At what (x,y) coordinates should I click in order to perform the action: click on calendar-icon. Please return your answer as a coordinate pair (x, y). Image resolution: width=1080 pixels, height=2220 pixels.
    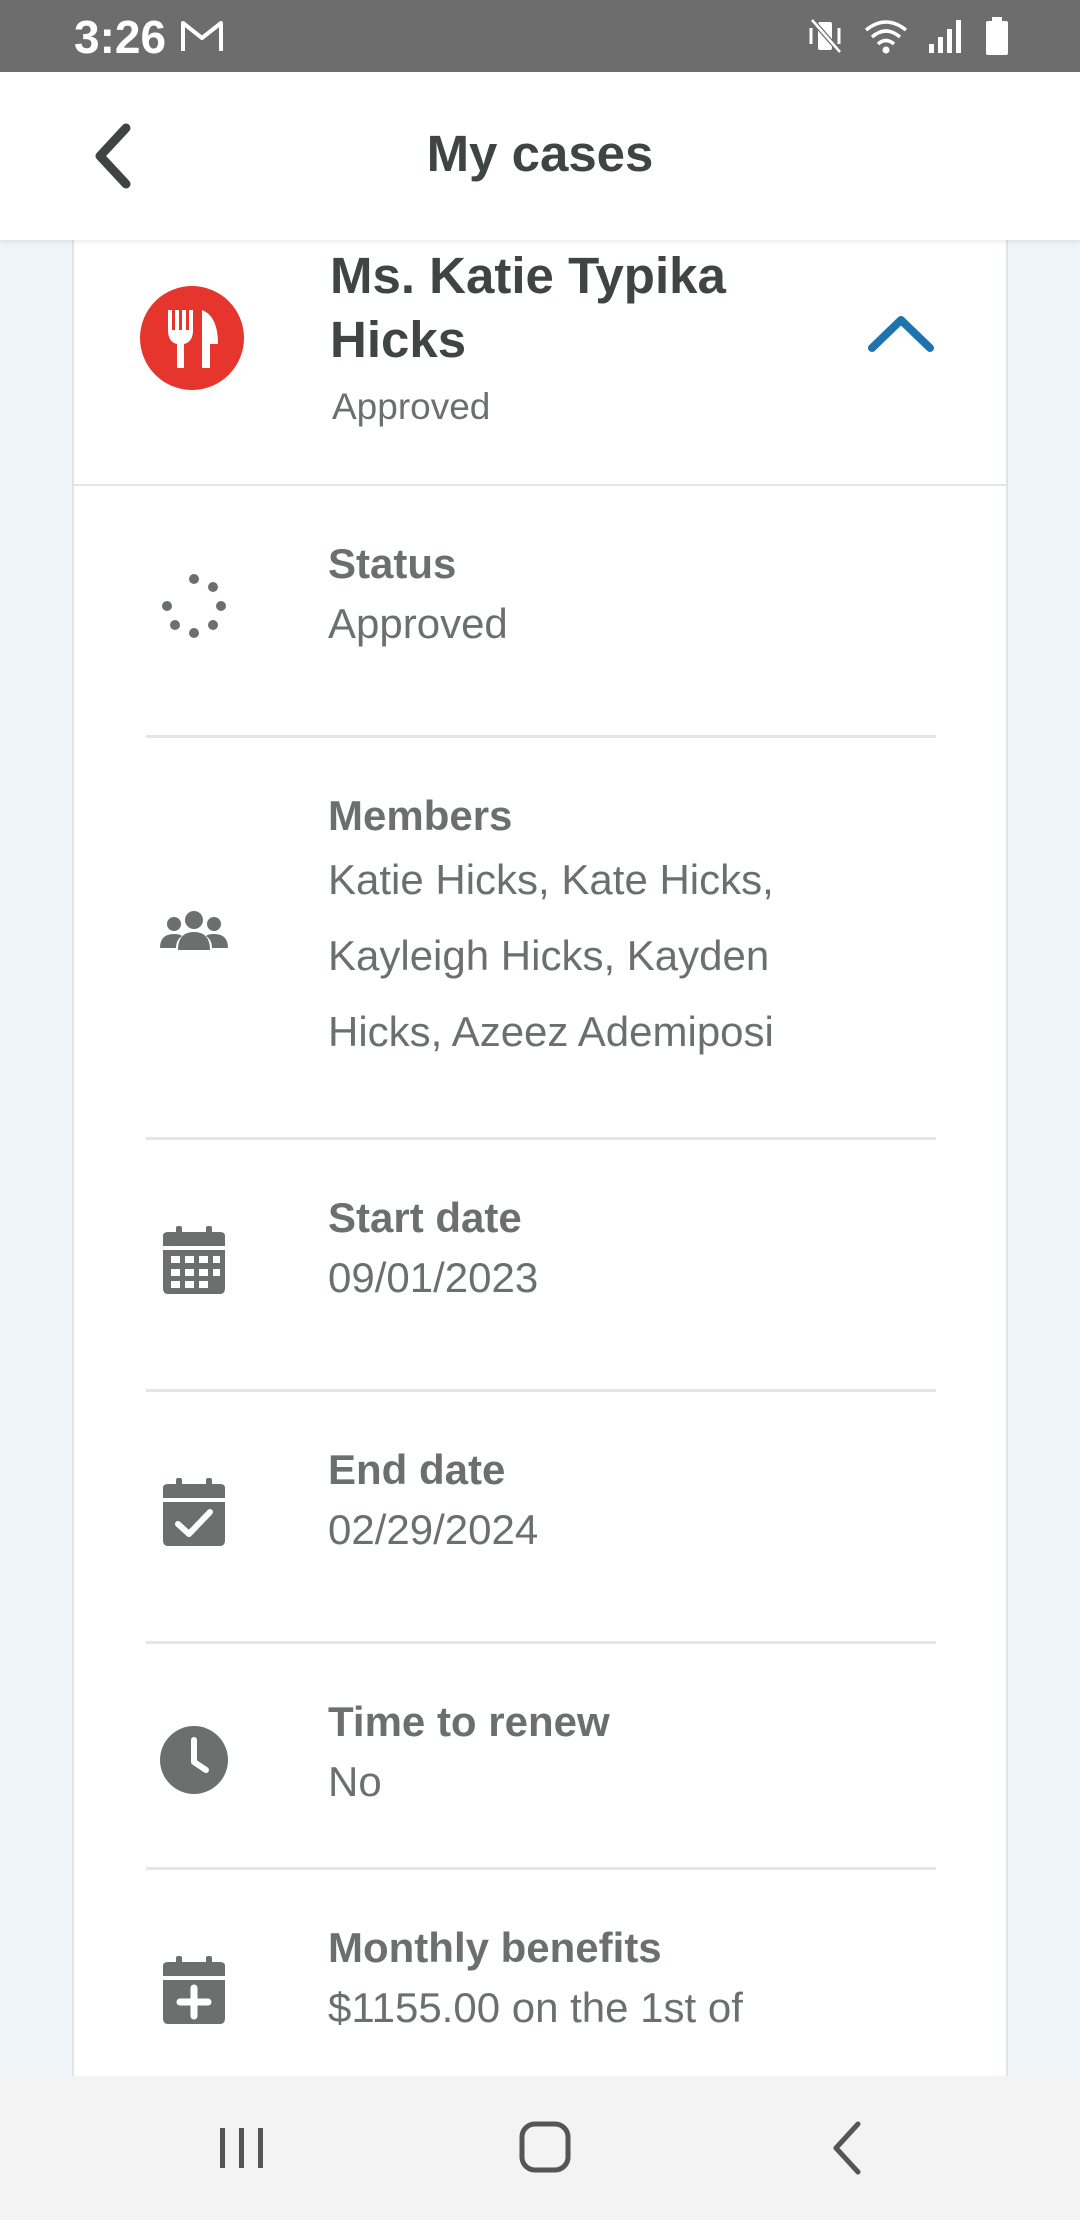
    Looking at the image, I should click on (194, 1260).